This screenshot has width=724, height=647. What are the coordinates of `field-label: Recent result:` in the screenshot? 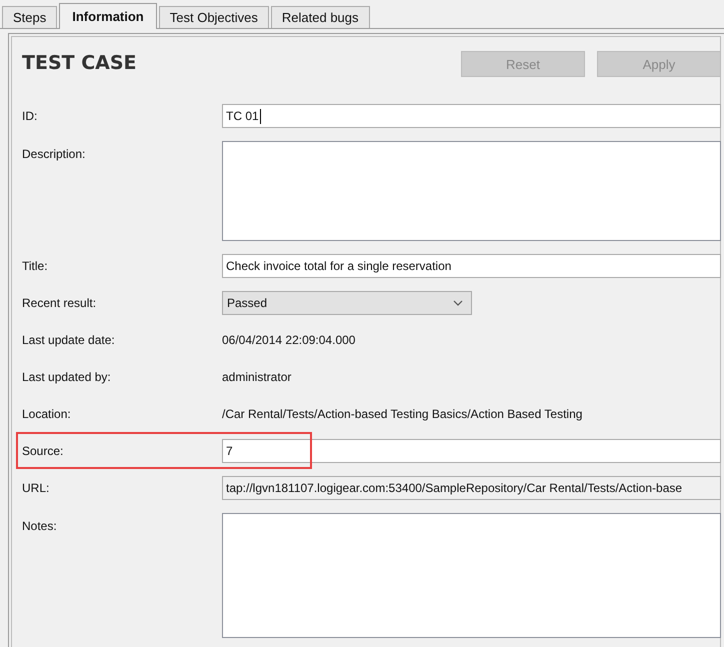 It's located at (60, 303).